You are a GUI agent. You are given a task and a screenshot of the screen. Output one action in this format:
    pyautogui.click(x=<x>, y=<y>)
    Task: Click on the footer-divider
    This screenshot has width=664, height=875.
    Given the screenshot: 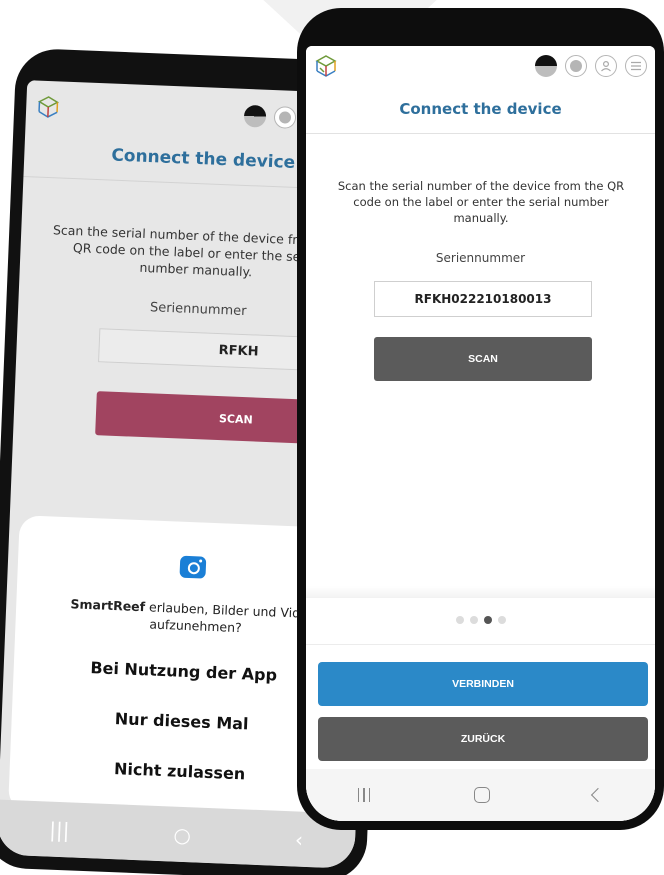 What is the action you would take?
    pyautogui.click(x=480, y=644)
    